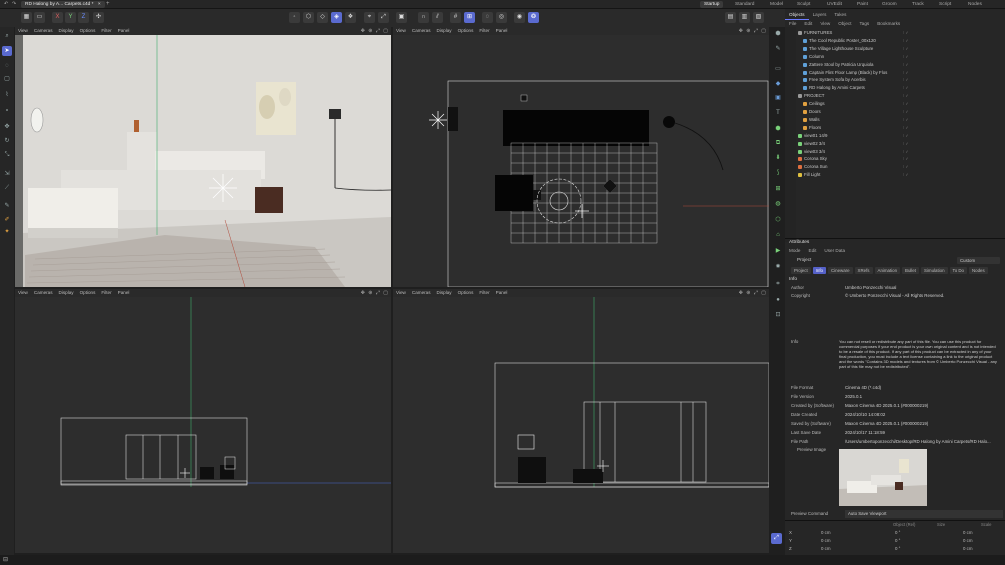 The image size is (1005, 565). Describe the element at coordinates (901, 49) in the screenshot. I see `object-list-item: The Village Lighthouse Sculpture ⁝ ✓` at that location.